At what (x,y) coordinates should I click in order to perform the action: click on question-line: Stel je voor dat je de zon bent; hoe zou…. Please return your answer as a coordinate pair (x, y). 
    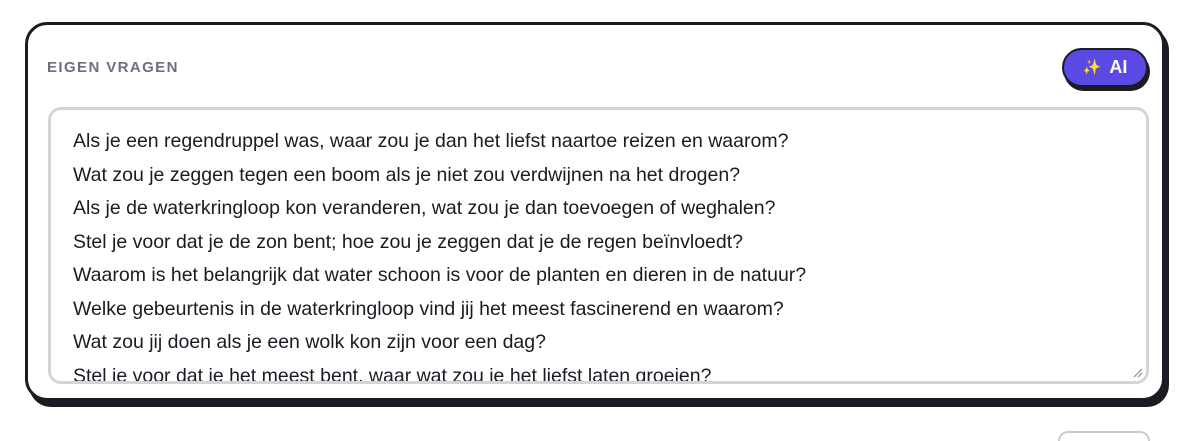
    Looking at the image, I should click on (408, 241).